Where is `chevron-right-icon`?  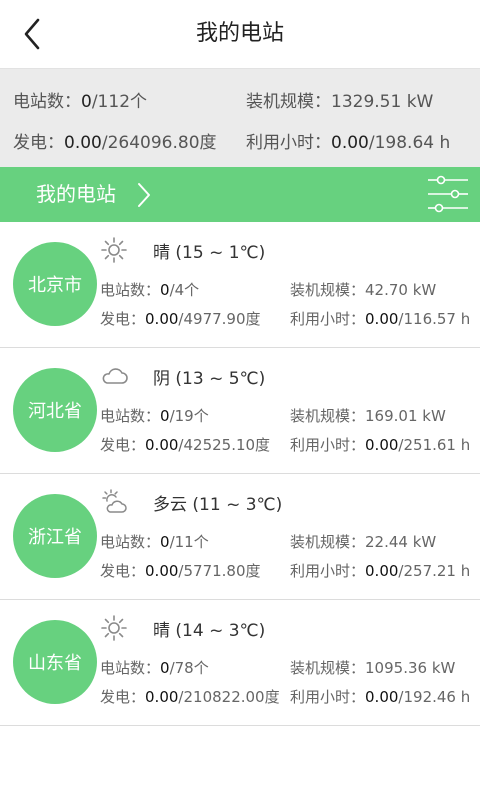
chevron-right-icon is located at coordinates (144, 195).